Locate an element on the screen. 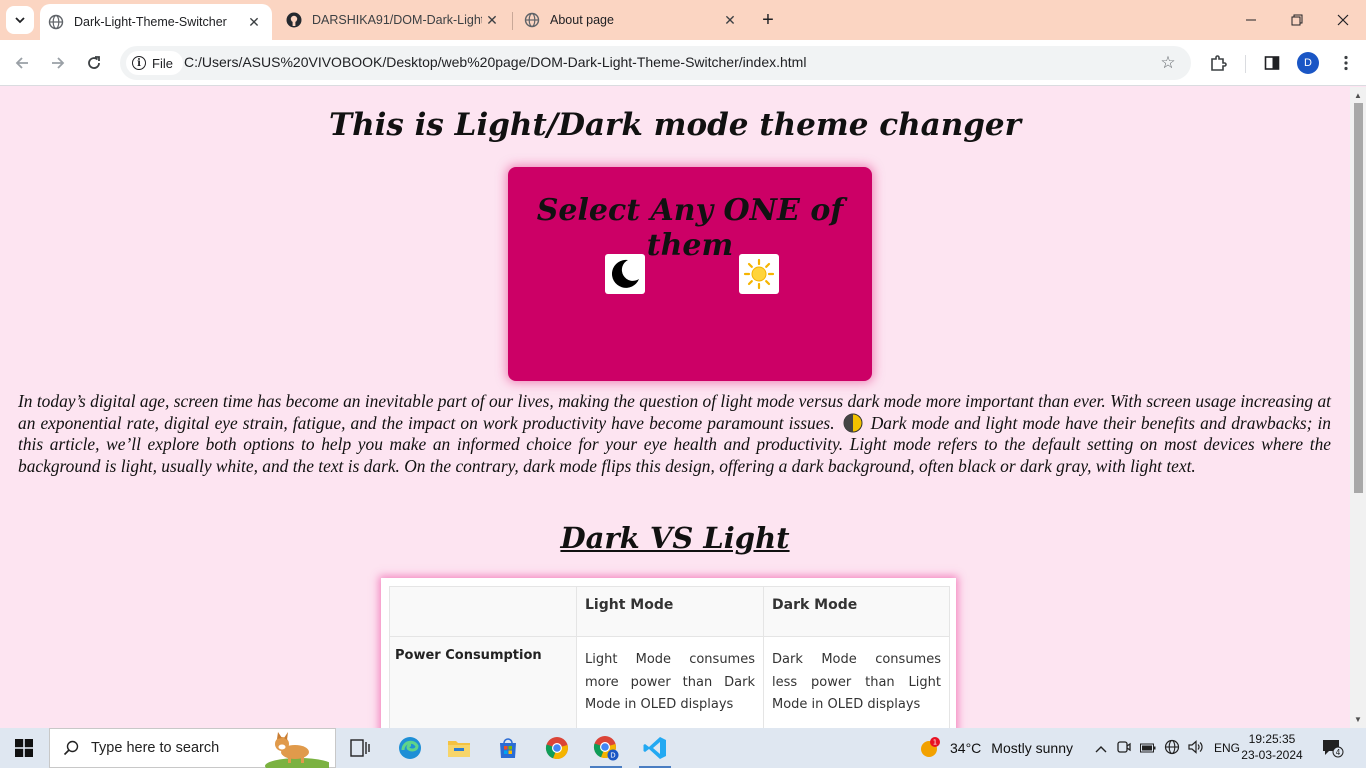 Image resolution: width=1366 pixels, height=768 pixels. profile-avatar: D is located at coordinates (1308, 63).